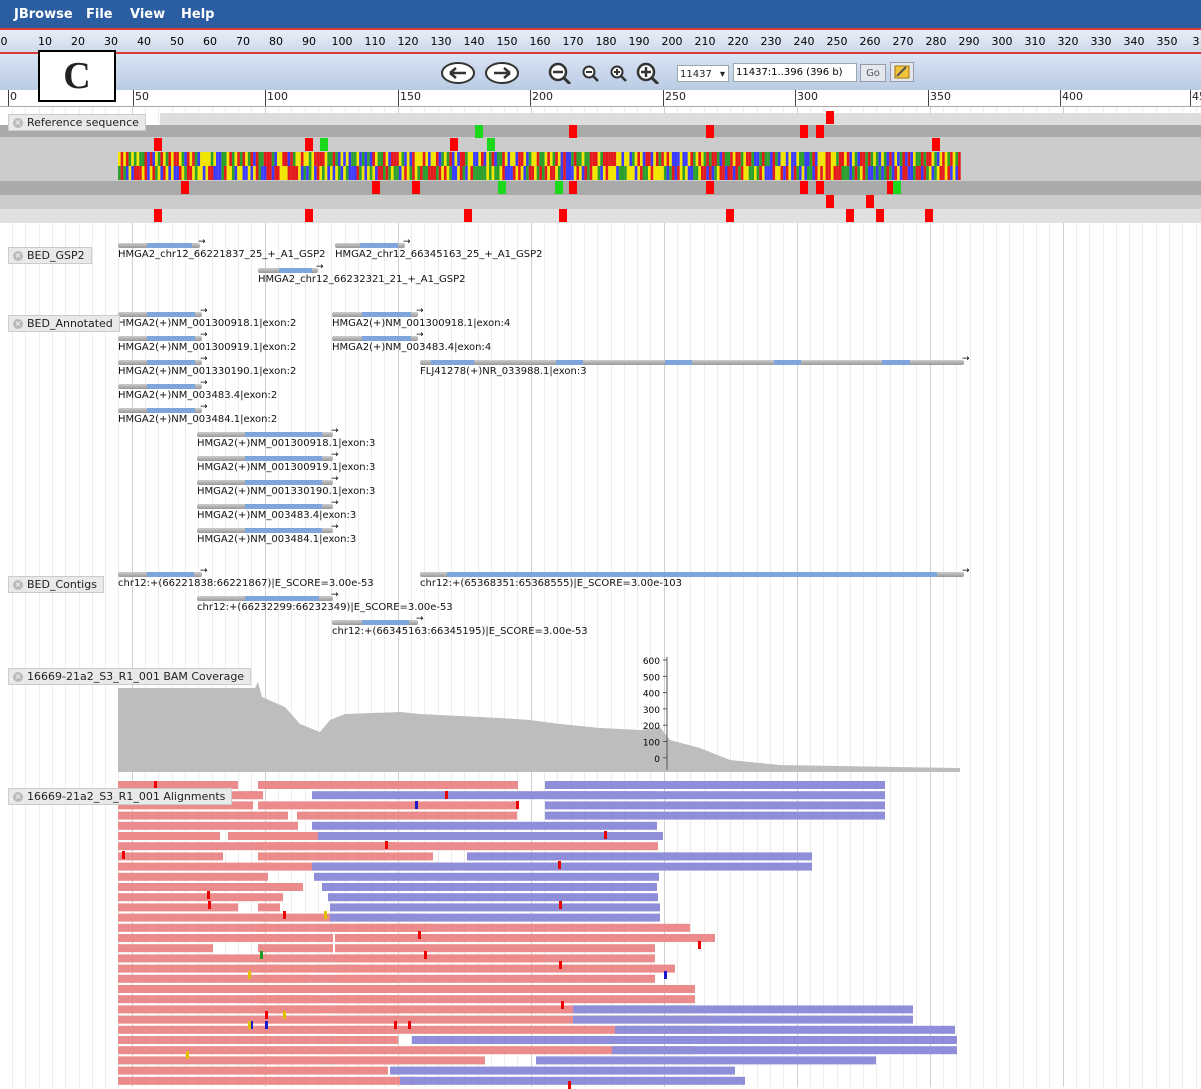 Image resolution: width=1201 pixels, height=1089 pixels. Describe the element at coordinates (619, 76) in the screenshot. I see `zoom-in-icon` at that location.